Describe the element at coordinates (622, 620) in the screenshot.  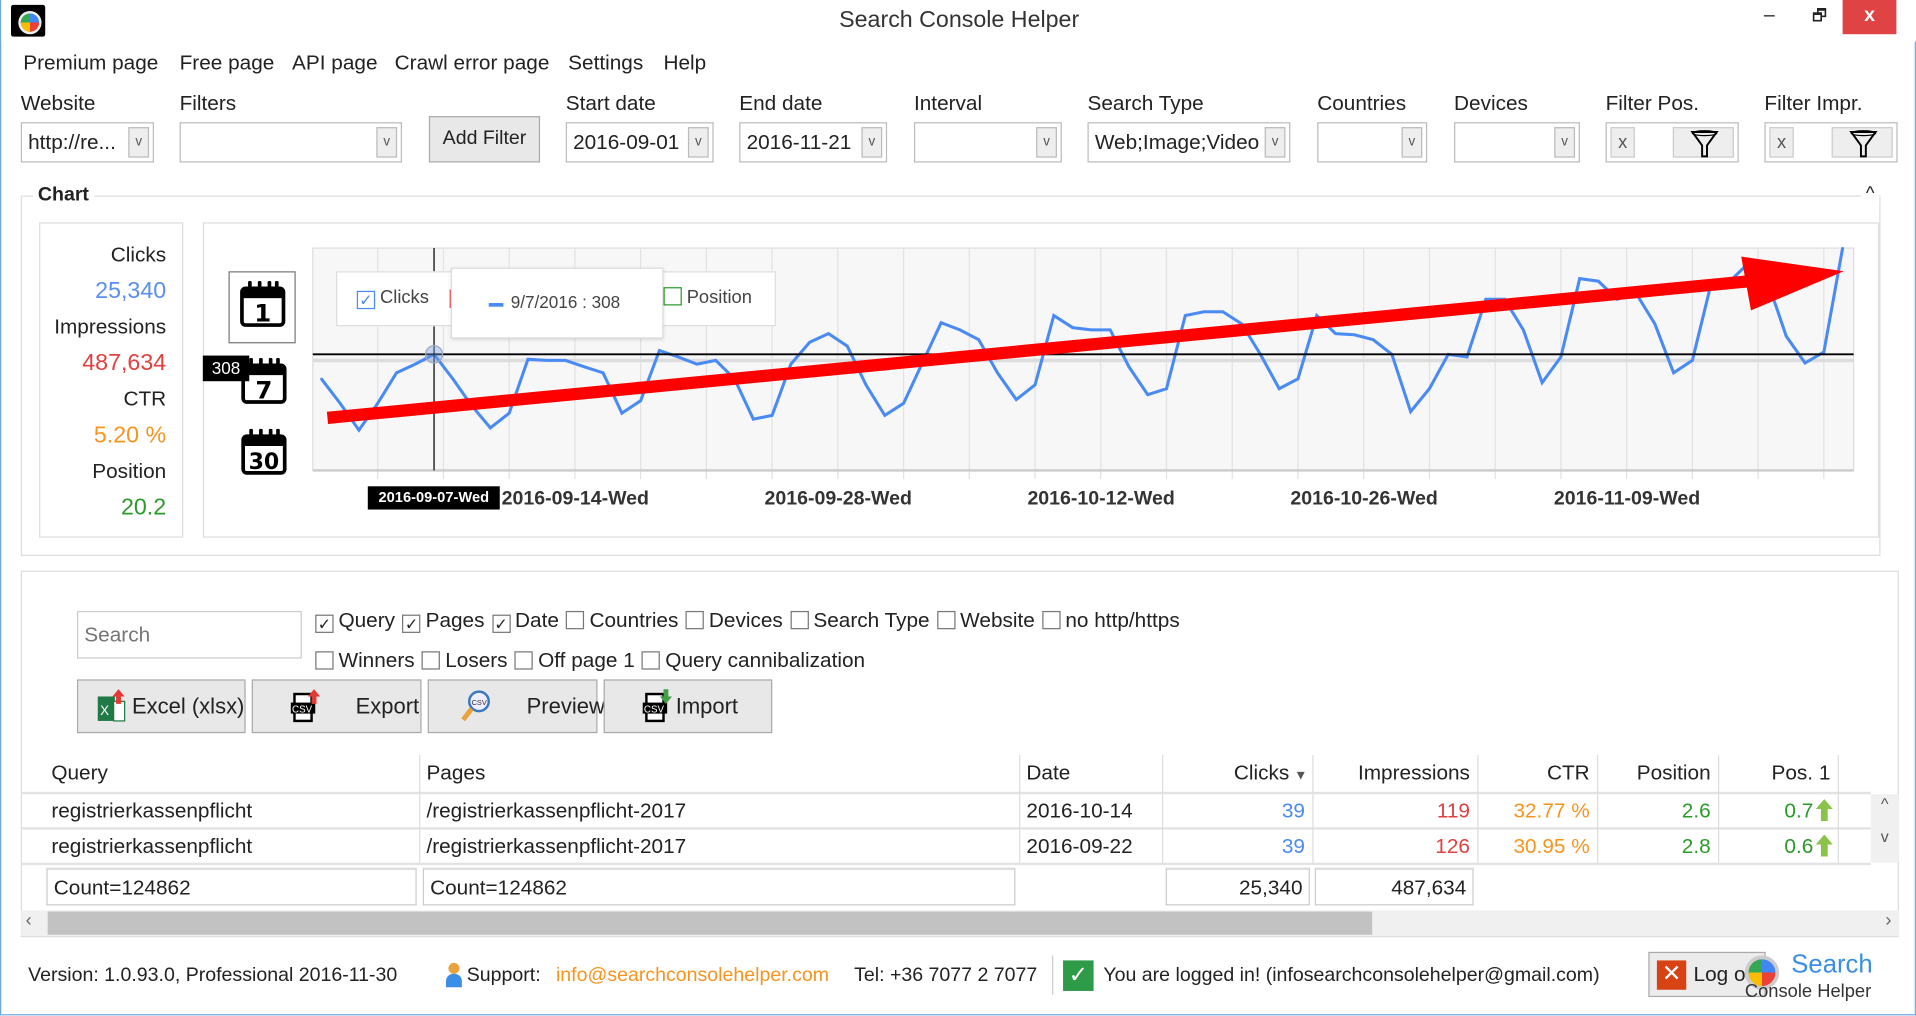
I see `option-countries: Countries` at that location.